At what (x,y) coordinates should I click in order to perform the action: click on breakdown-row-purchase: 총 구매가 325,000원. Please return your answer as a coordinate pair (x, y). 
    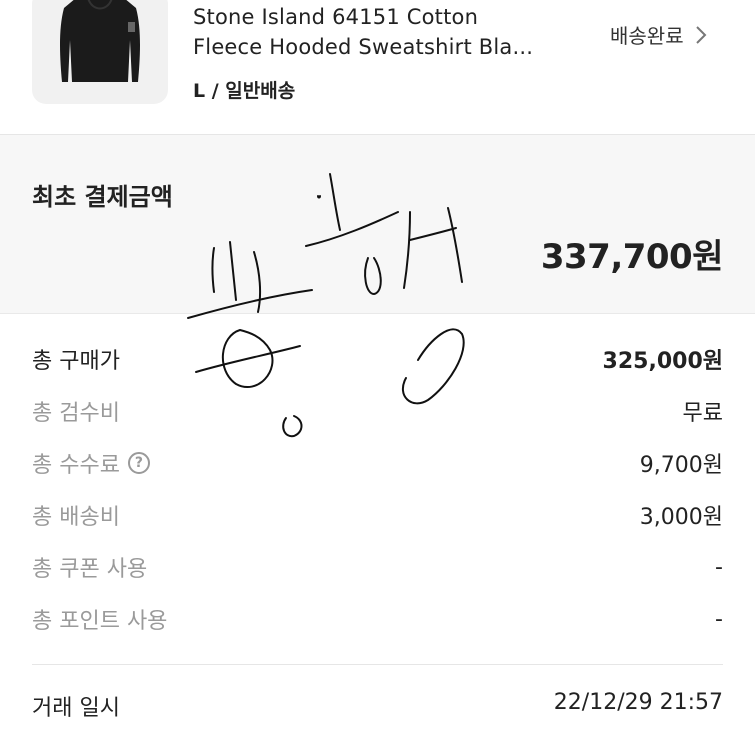
    Looking at the image, I should click on (377, 359).